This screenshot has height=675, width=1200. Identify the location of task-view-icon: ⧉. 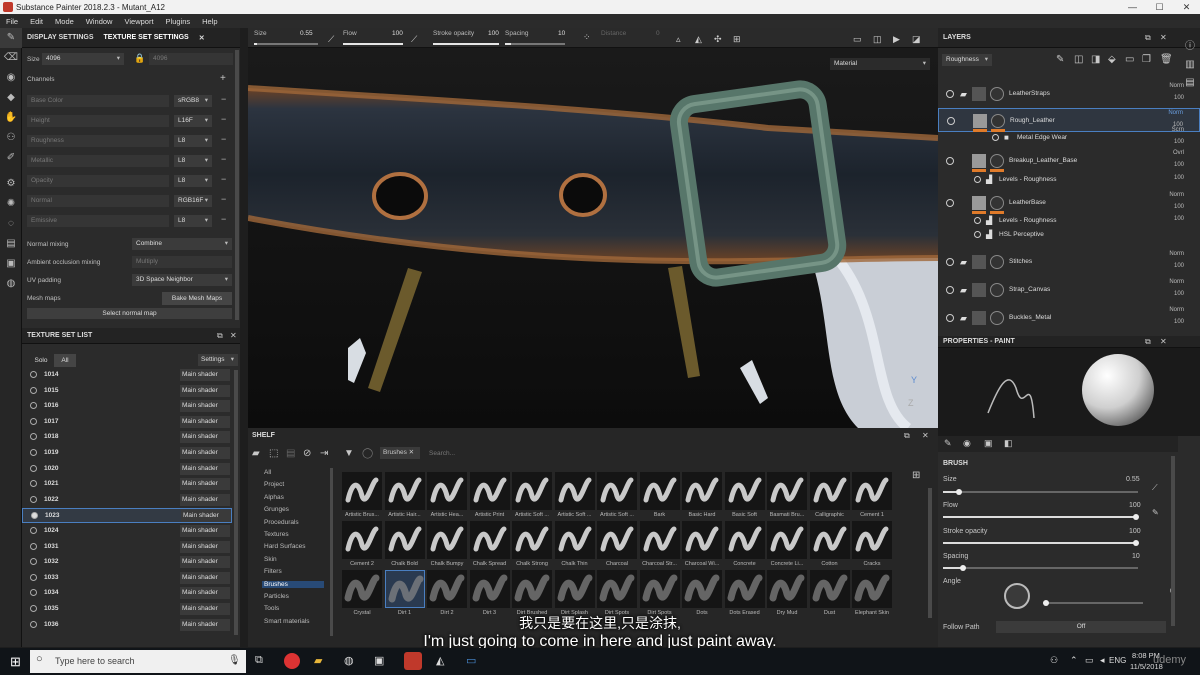
(259, 660).